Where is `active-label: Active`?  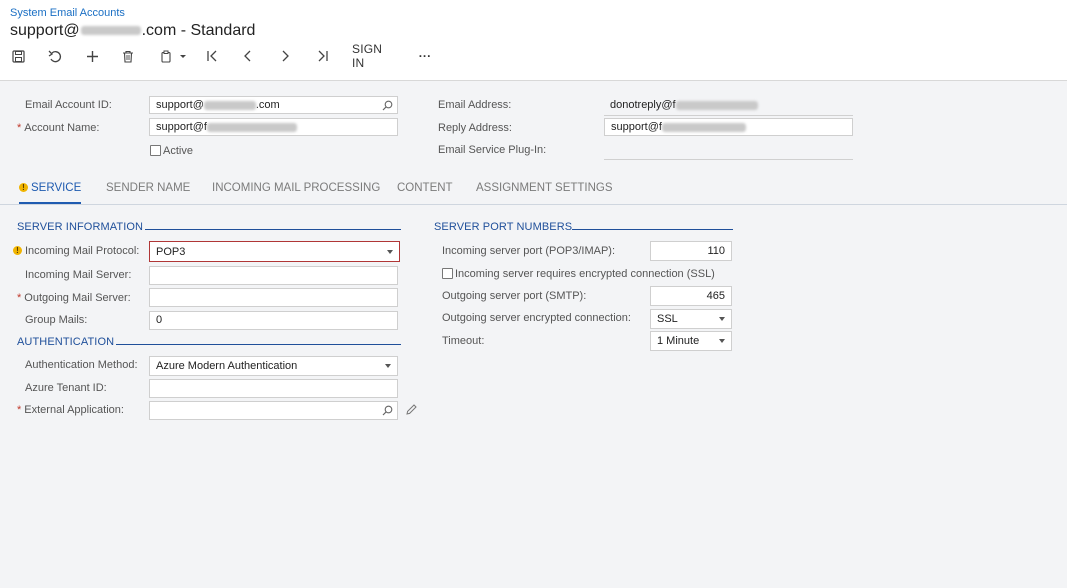
active-label: Active is located at coordinates (178, 151).